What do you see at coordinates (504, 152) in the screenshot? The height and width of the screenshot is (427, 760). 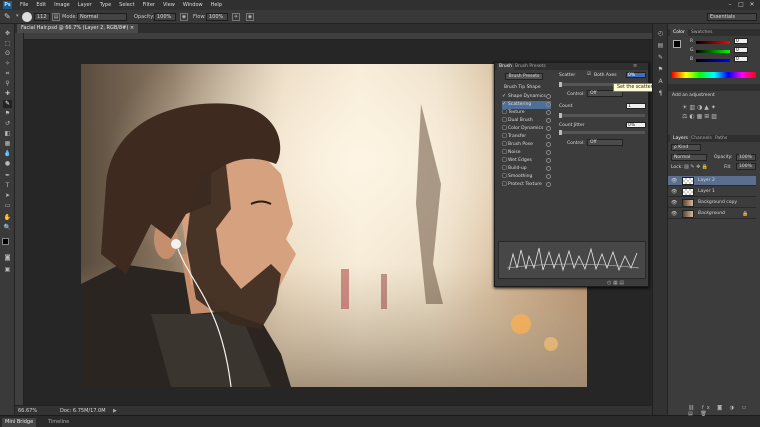 I see `checkbox-noise: □` at bounding box center [504, 152].